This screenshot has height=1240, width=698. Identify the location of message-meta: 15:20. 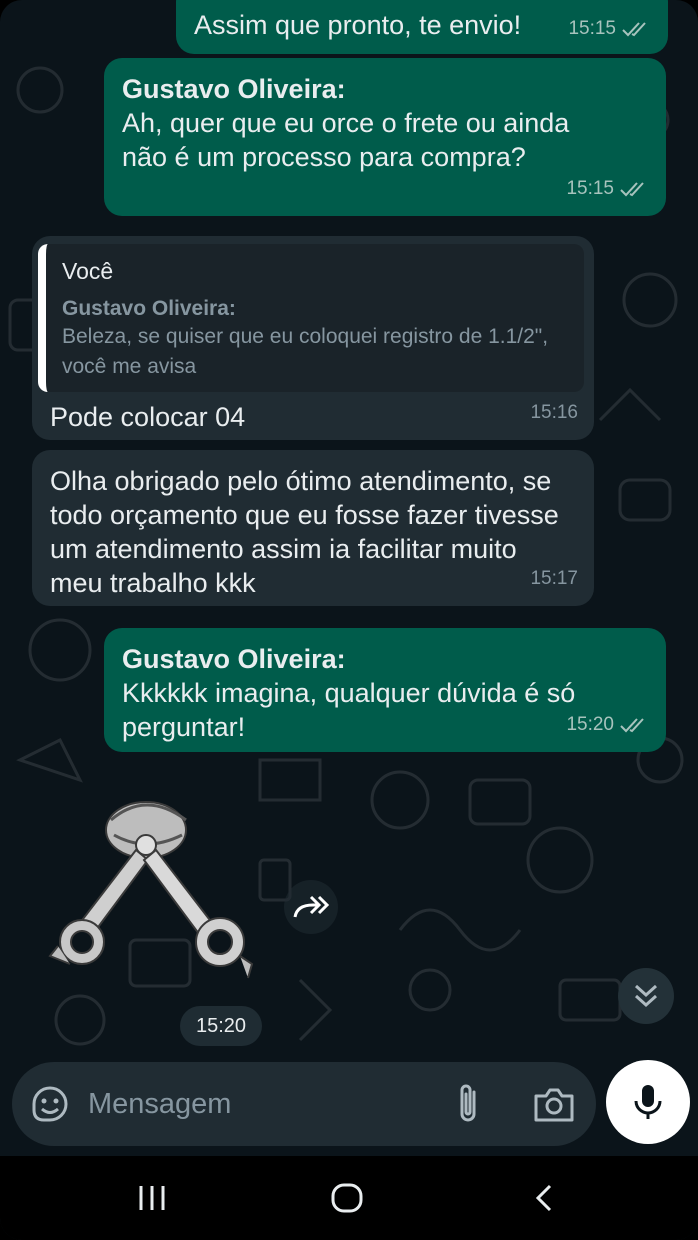
(608, 725).